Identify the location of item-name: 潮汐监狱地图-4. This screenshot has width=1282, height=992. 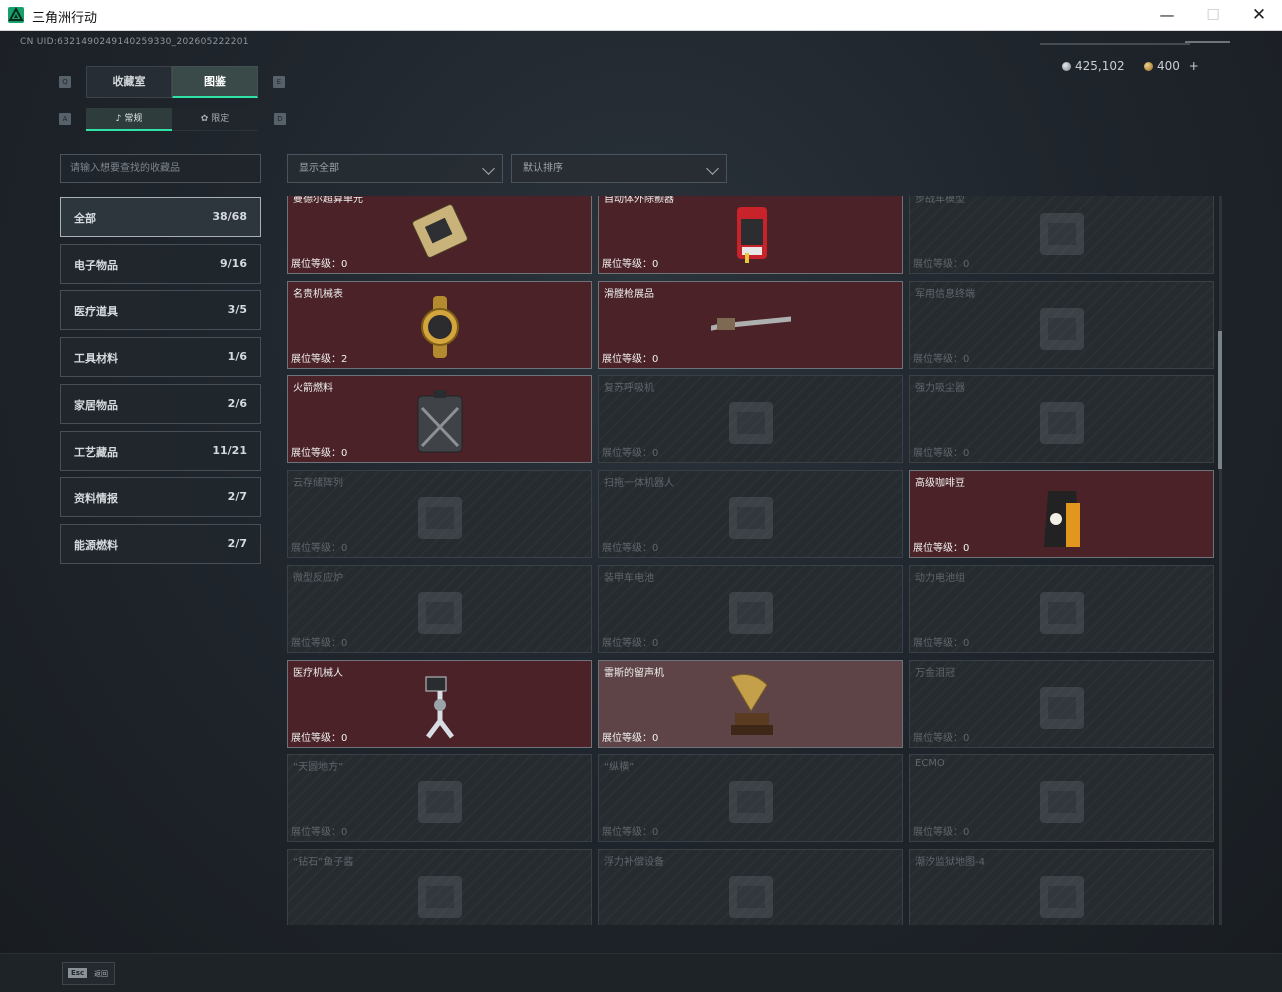
(950, 862).